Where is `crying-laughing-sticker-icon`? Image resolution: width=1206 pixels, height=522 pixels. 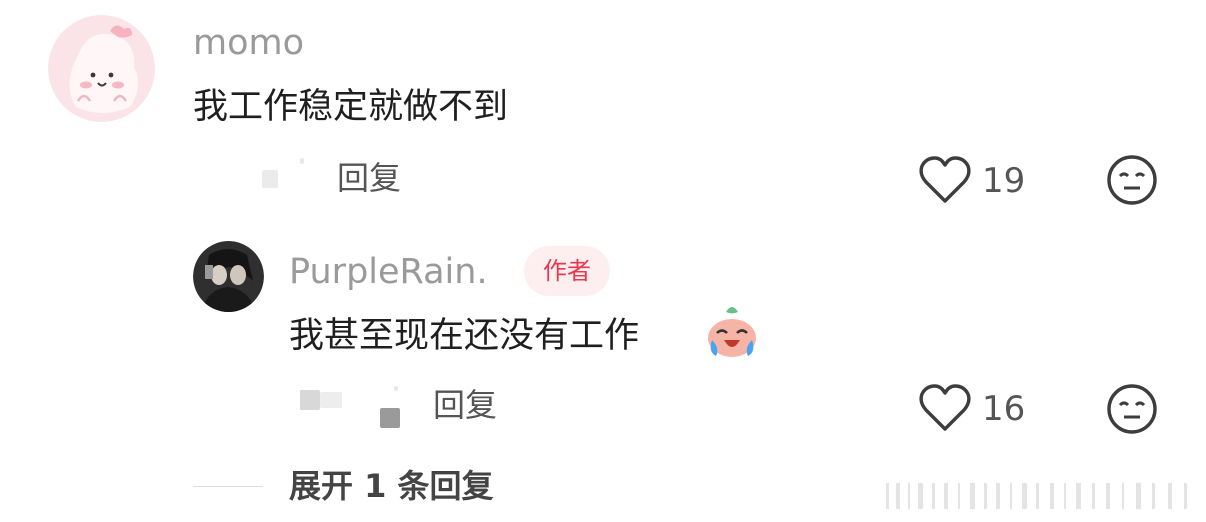
crying-laughing-sticker-icon is located at coordinates (732, 332).